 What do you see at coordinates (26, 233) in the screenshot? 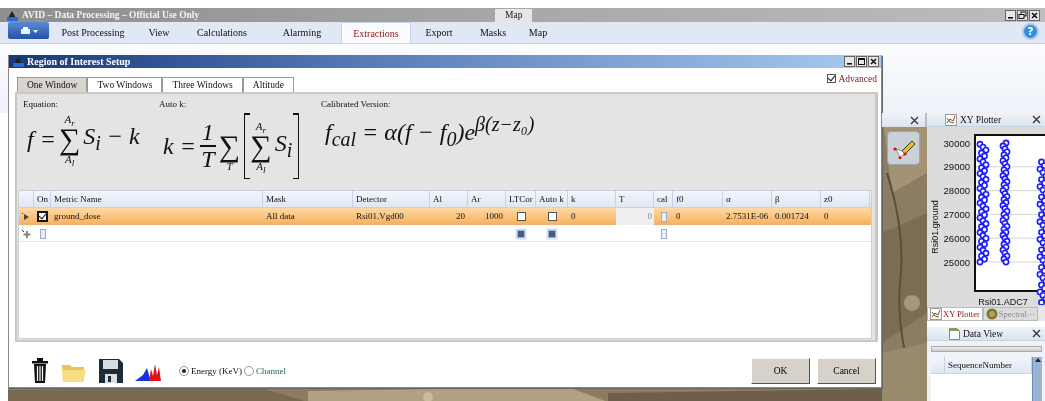
I see `new-row-icon` at bounding box center [26, 233].